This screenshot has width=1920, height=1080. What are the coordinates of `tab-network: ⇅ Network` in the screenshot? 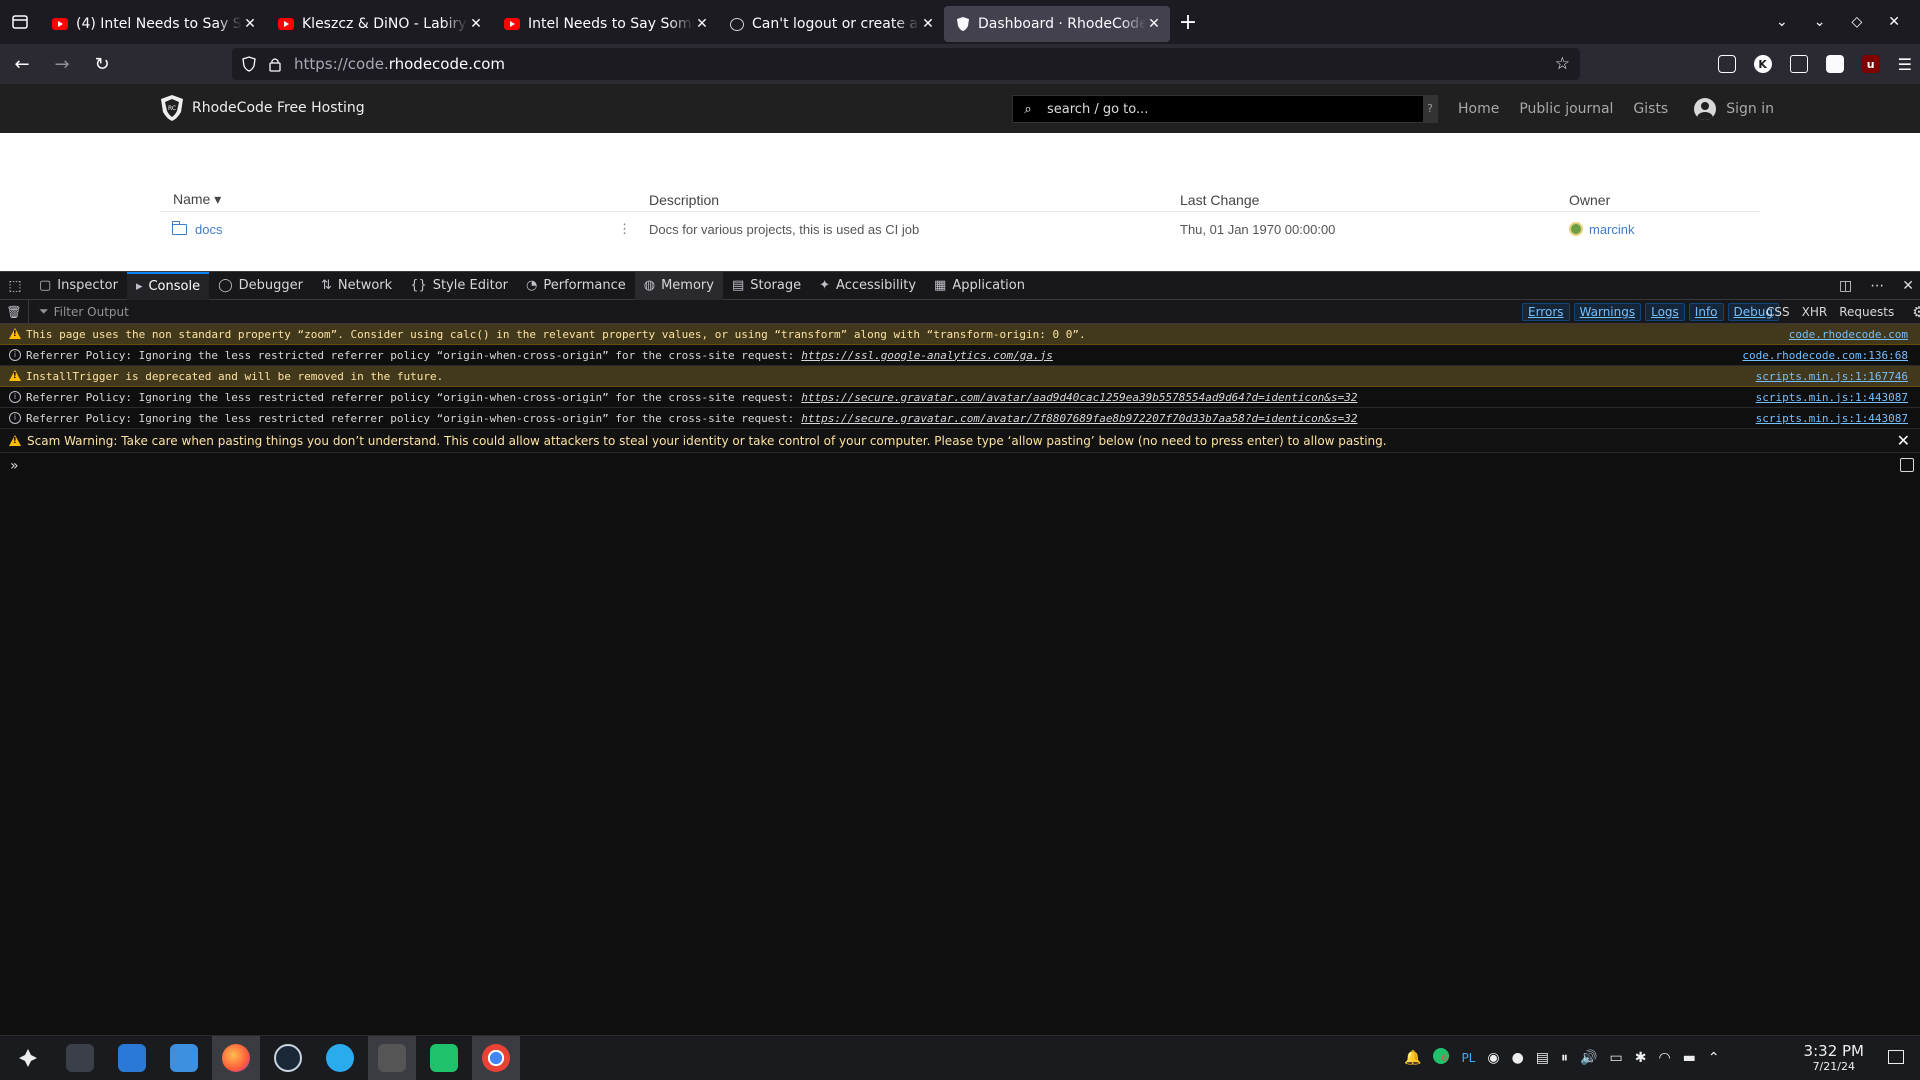 It's located at (356, 286).